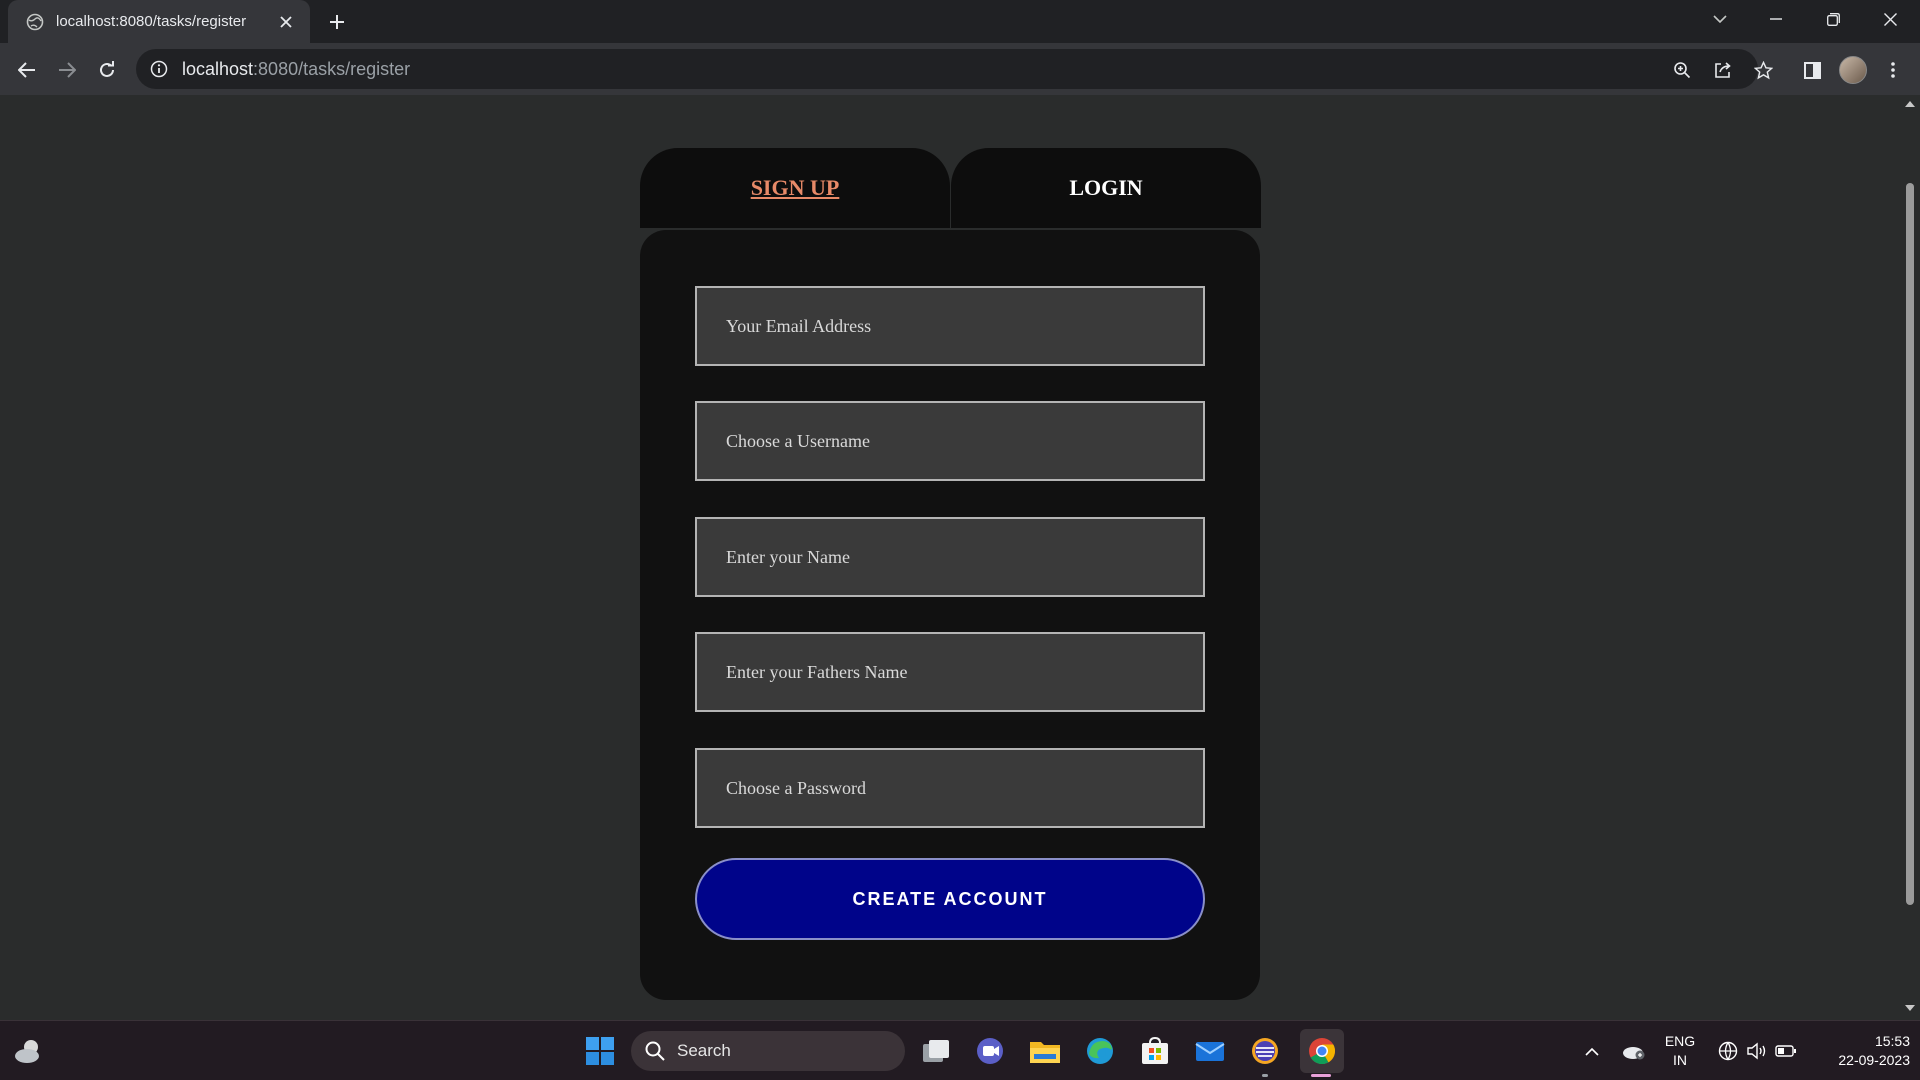  I want to click on weather-widget, so click(29, 1051).